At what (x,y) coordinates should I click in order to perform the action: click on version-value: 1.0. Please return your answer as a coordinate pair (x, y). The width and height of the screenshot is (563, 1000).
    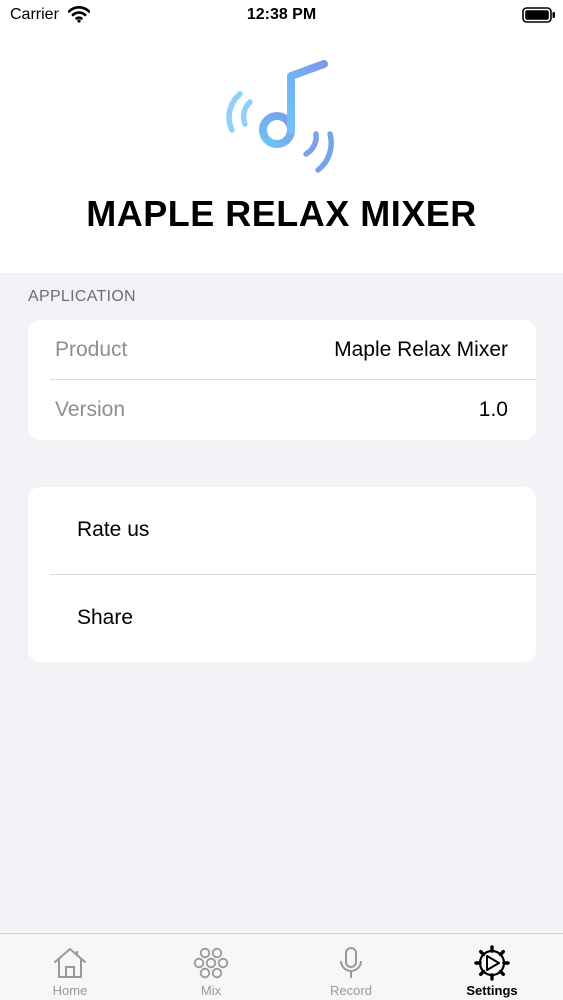
    Looking at the image, I should click on (493, 409).